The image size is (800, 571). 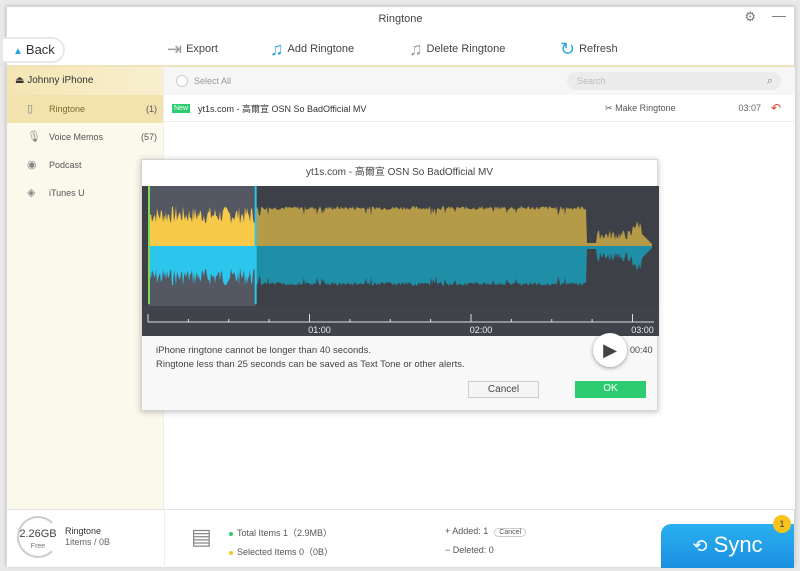 I want to click on device-header: ⏏ Johnny iPhone, so click(x=85, y=81).